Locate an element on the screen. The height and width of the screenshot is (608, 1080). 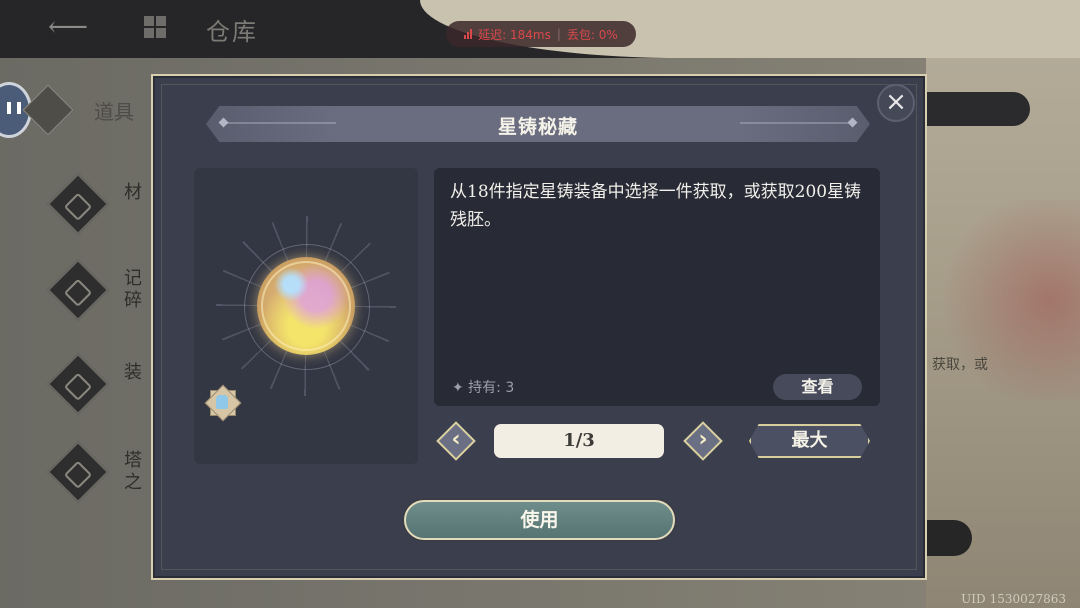
sidebar-item-materials: 材 is located at coordinates (101, 204).